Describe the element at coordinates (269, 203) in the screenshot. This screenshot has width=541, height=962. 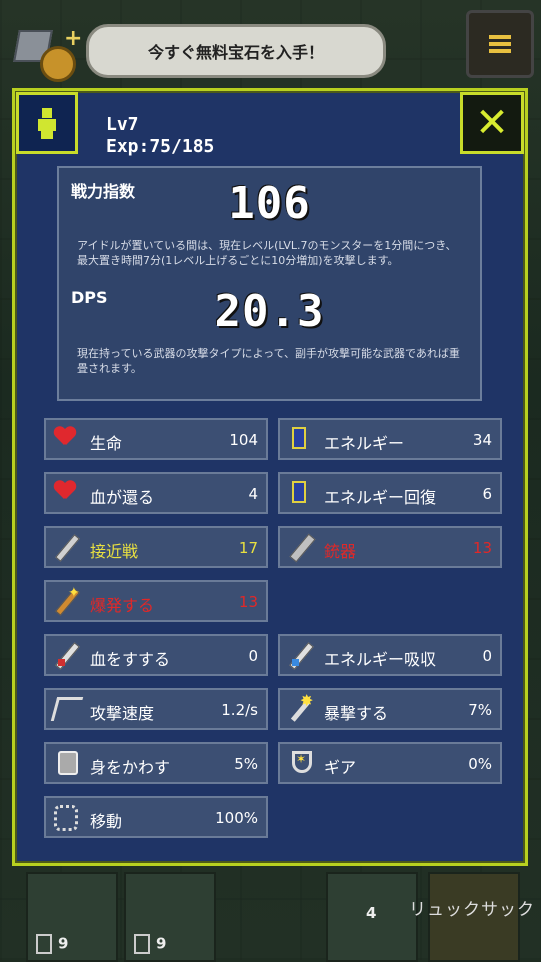
I see `power-value: 106` at that location.